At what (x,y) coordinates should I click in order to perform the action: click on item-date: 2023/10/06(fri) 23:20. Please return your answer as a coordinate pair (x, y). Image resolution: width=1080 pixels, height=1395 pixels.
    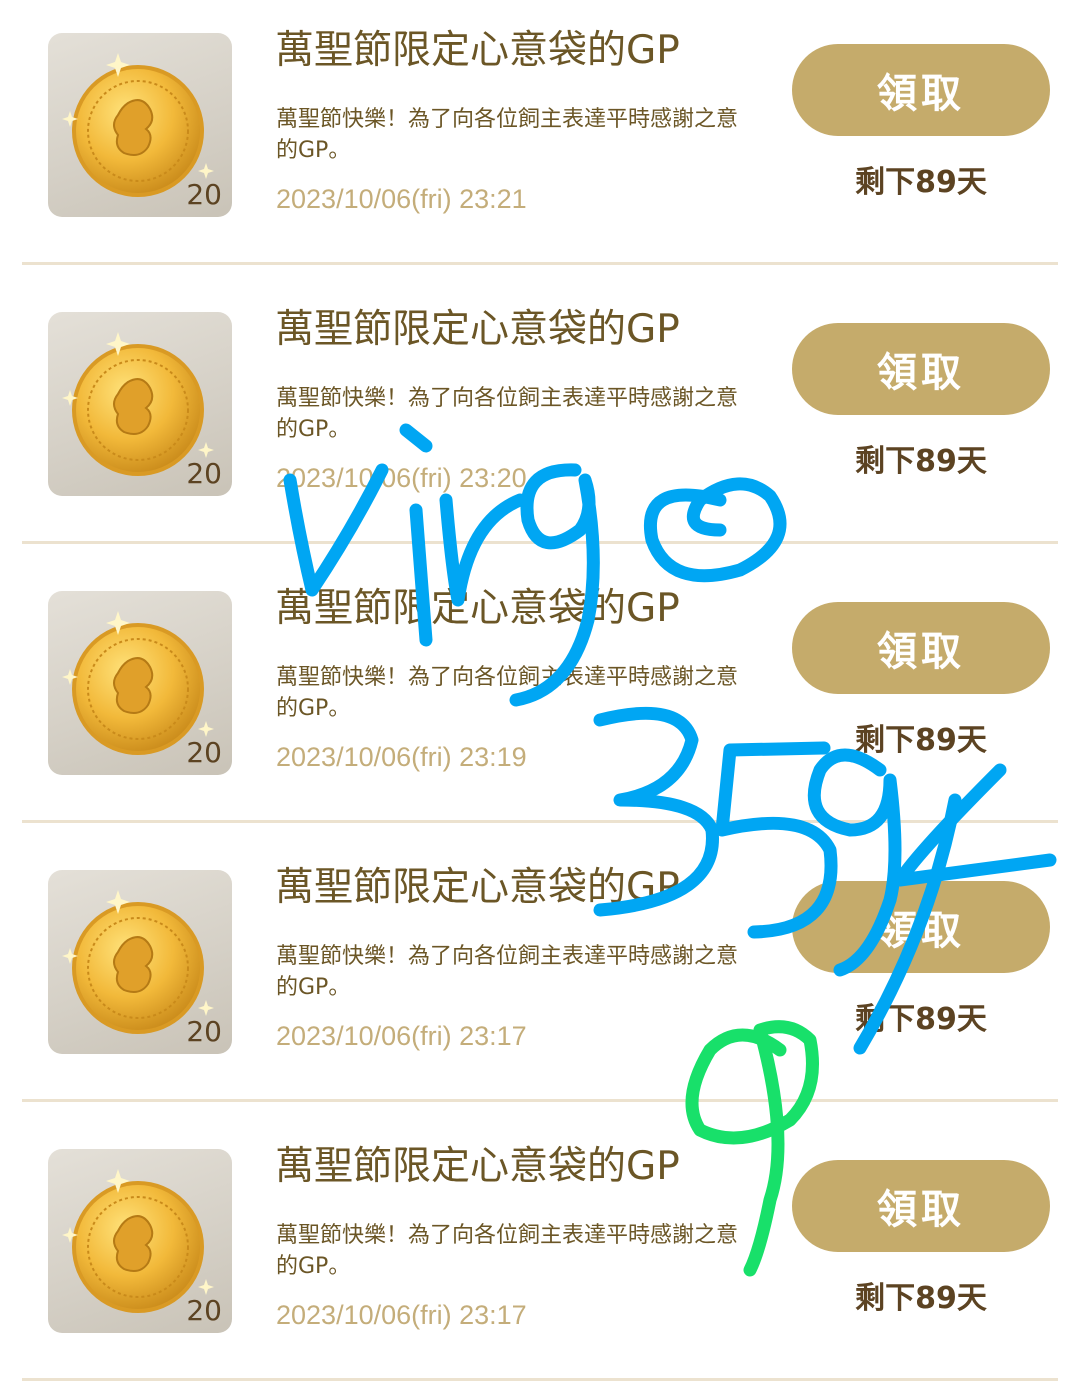
    Looking at the image, I should click on (401, 478).